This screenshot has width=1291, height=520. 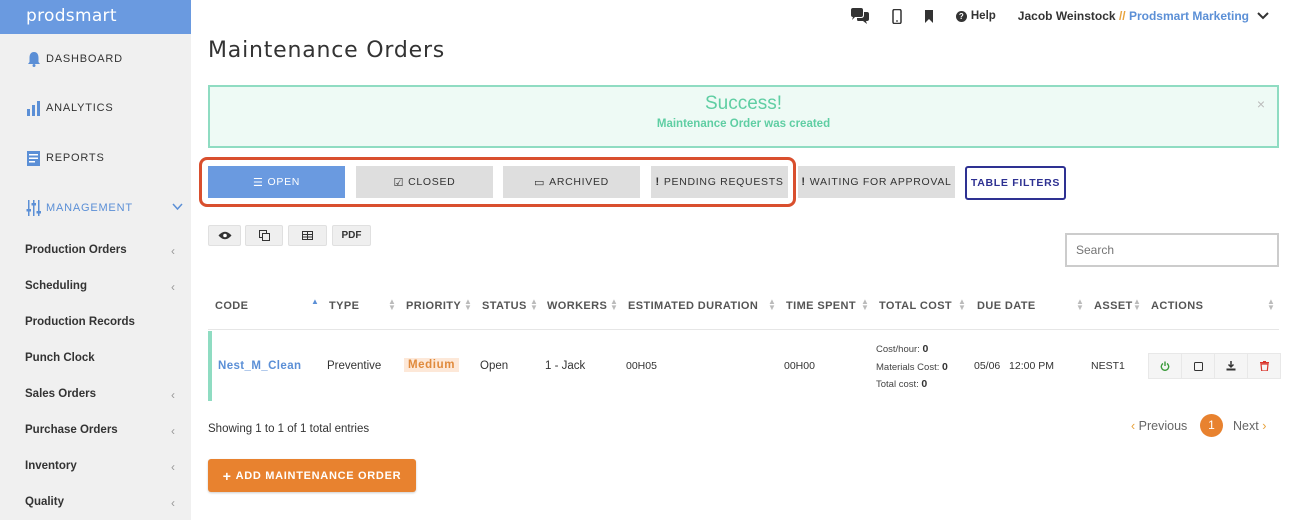 I want to click on sidebar-item-punch-clock: Punch Clock, so click(x=100, y=358).